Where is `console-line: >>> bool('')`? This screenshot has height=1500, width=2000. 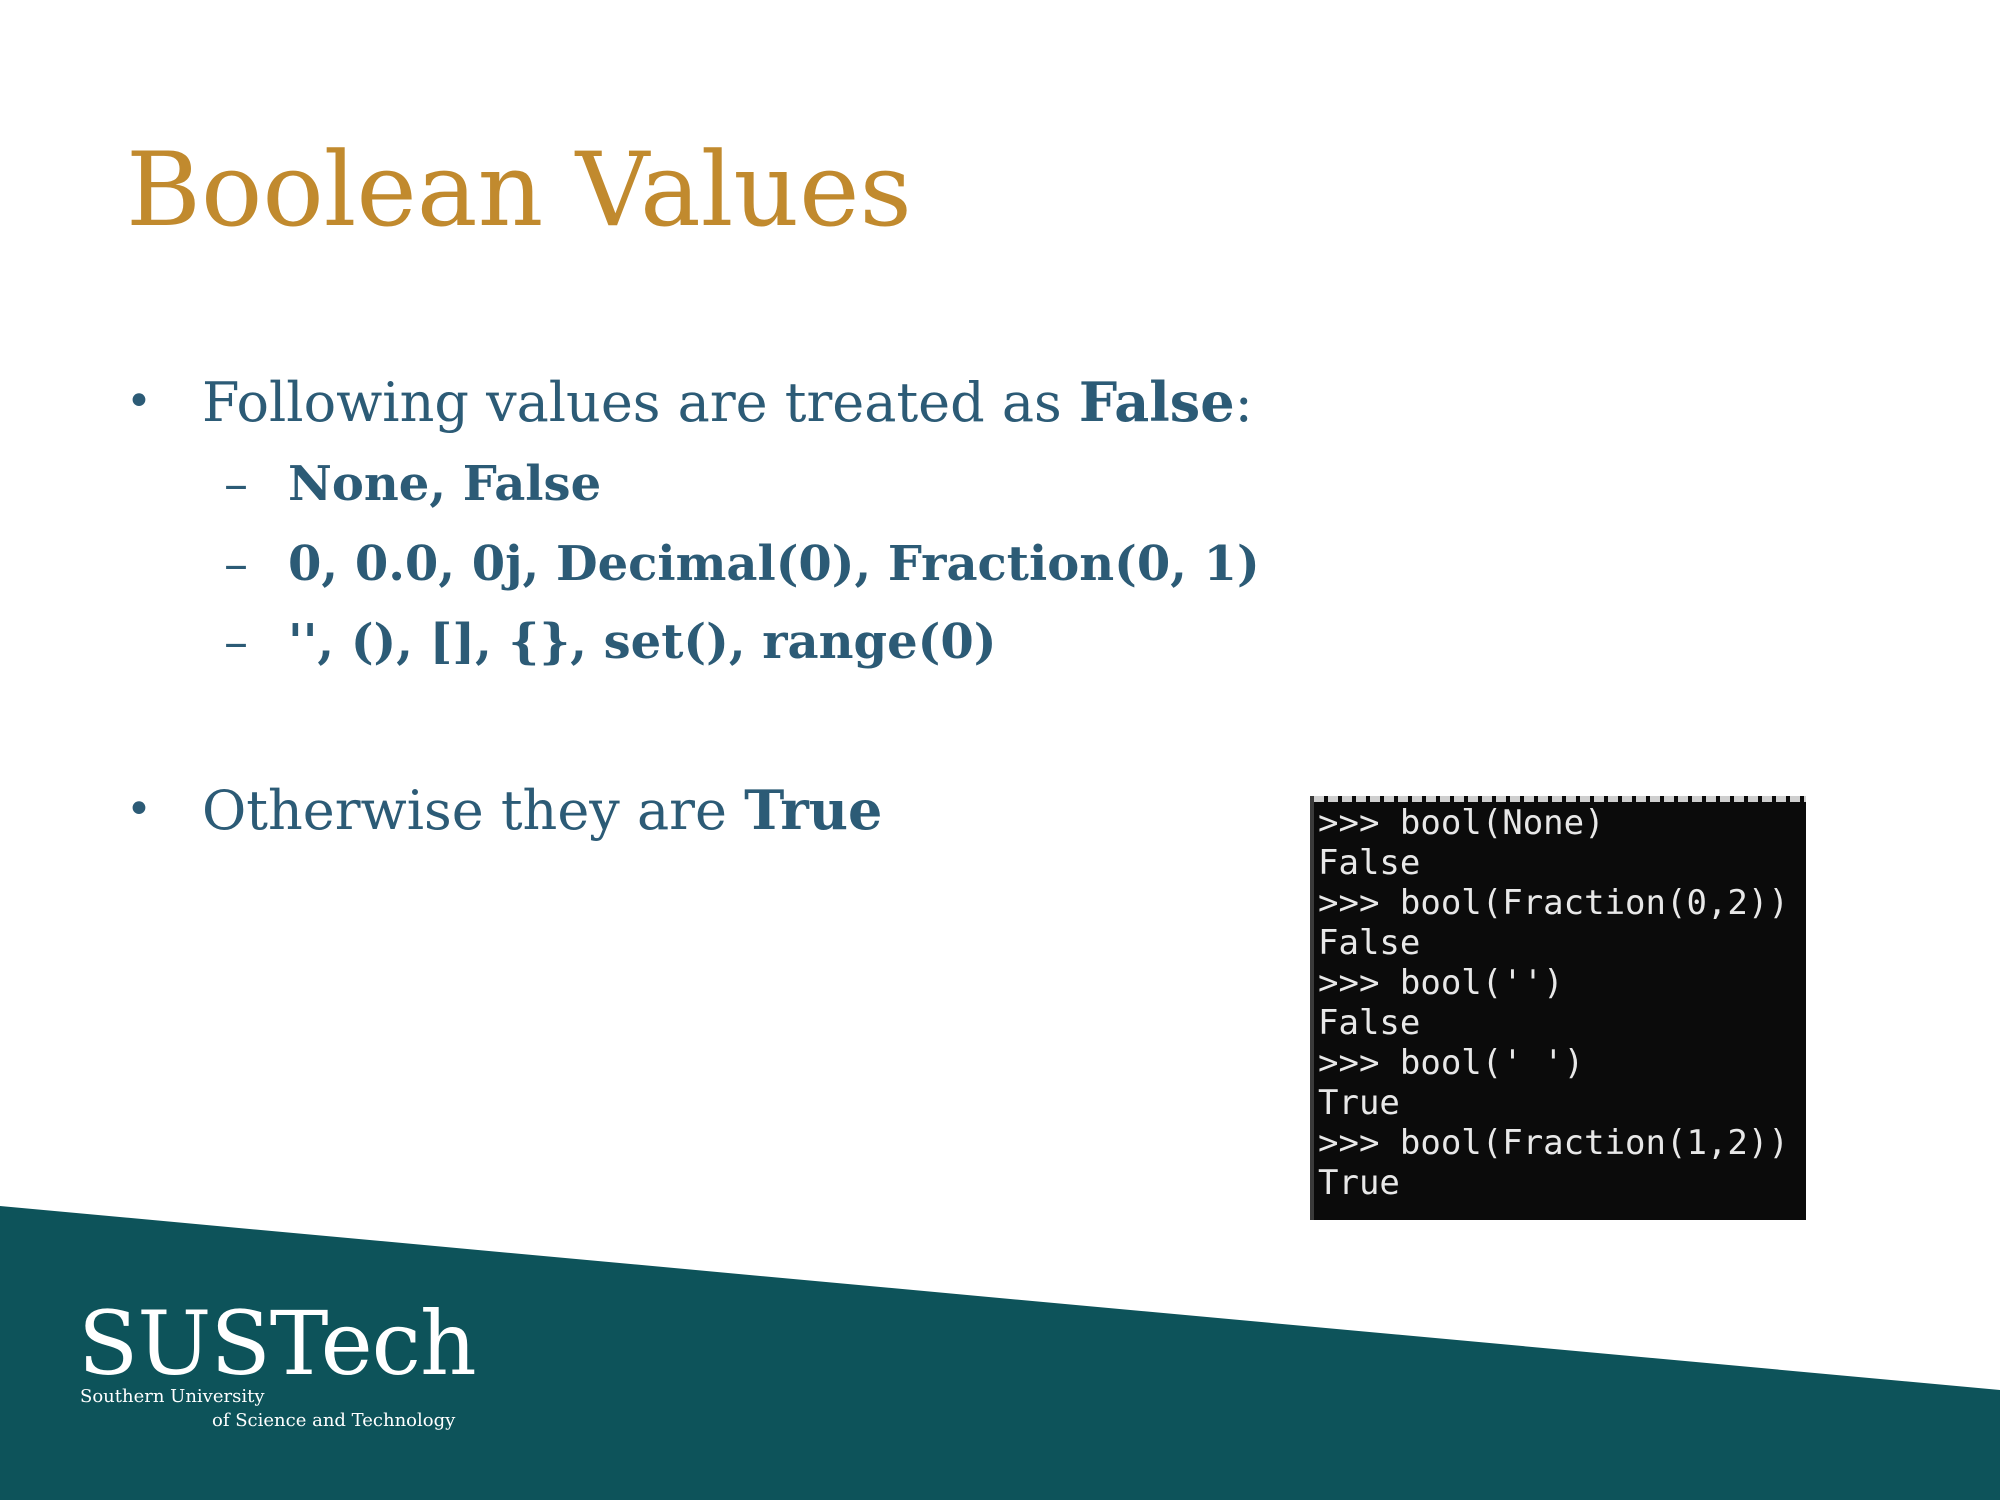 console-line: >>> bool('') is located at coordinates (1441, 983).